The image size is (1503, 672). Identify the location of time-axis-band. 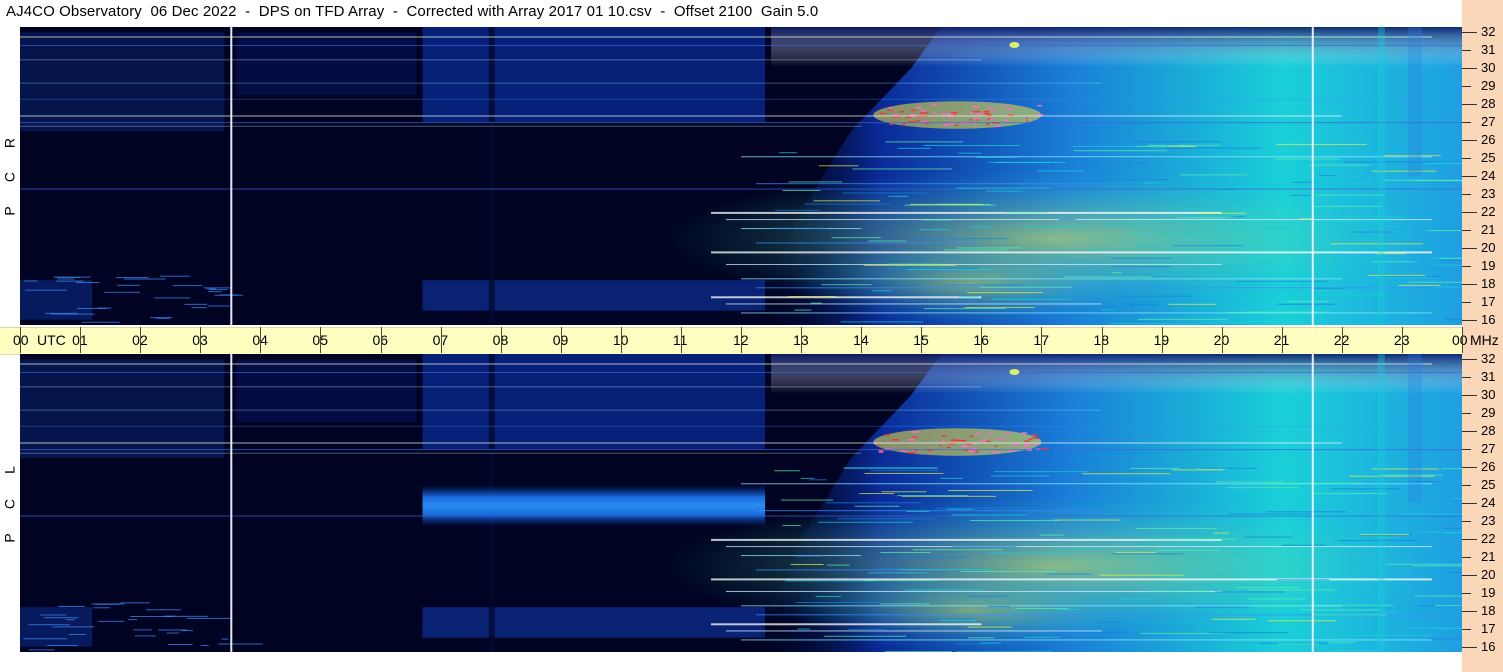
(731, 341).